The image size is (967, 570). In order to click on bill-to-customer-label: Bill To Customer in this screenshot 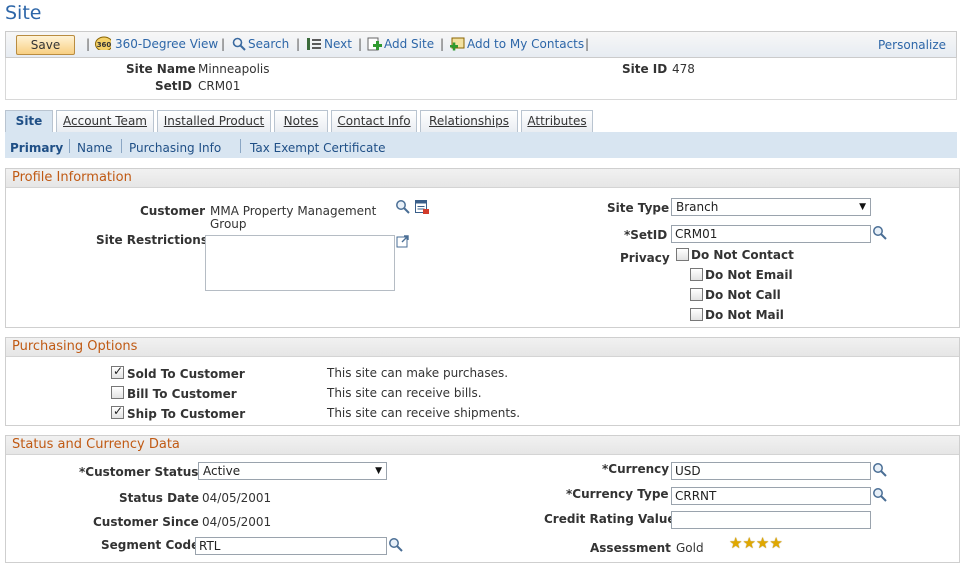, I will do `click(182, 394)`.